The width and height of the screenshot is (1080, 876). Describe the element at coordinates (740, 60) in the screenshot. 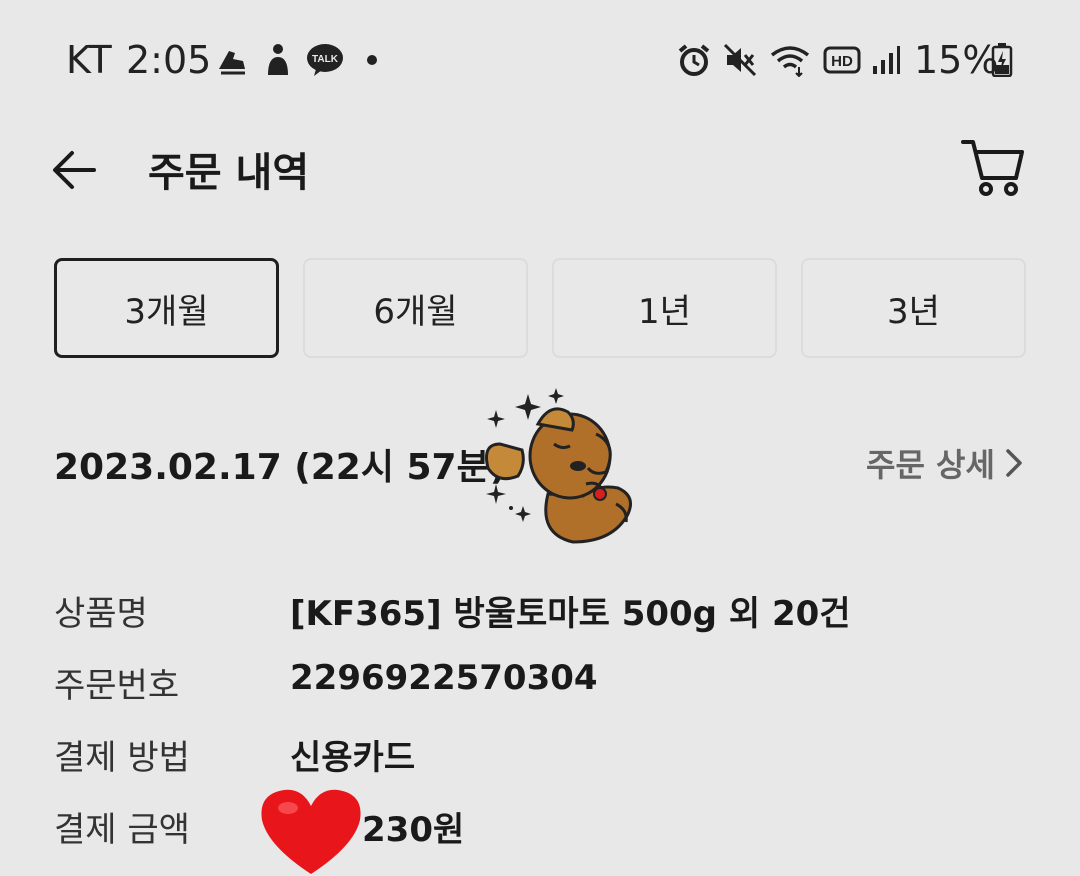

I see `mute-icon` at that location.